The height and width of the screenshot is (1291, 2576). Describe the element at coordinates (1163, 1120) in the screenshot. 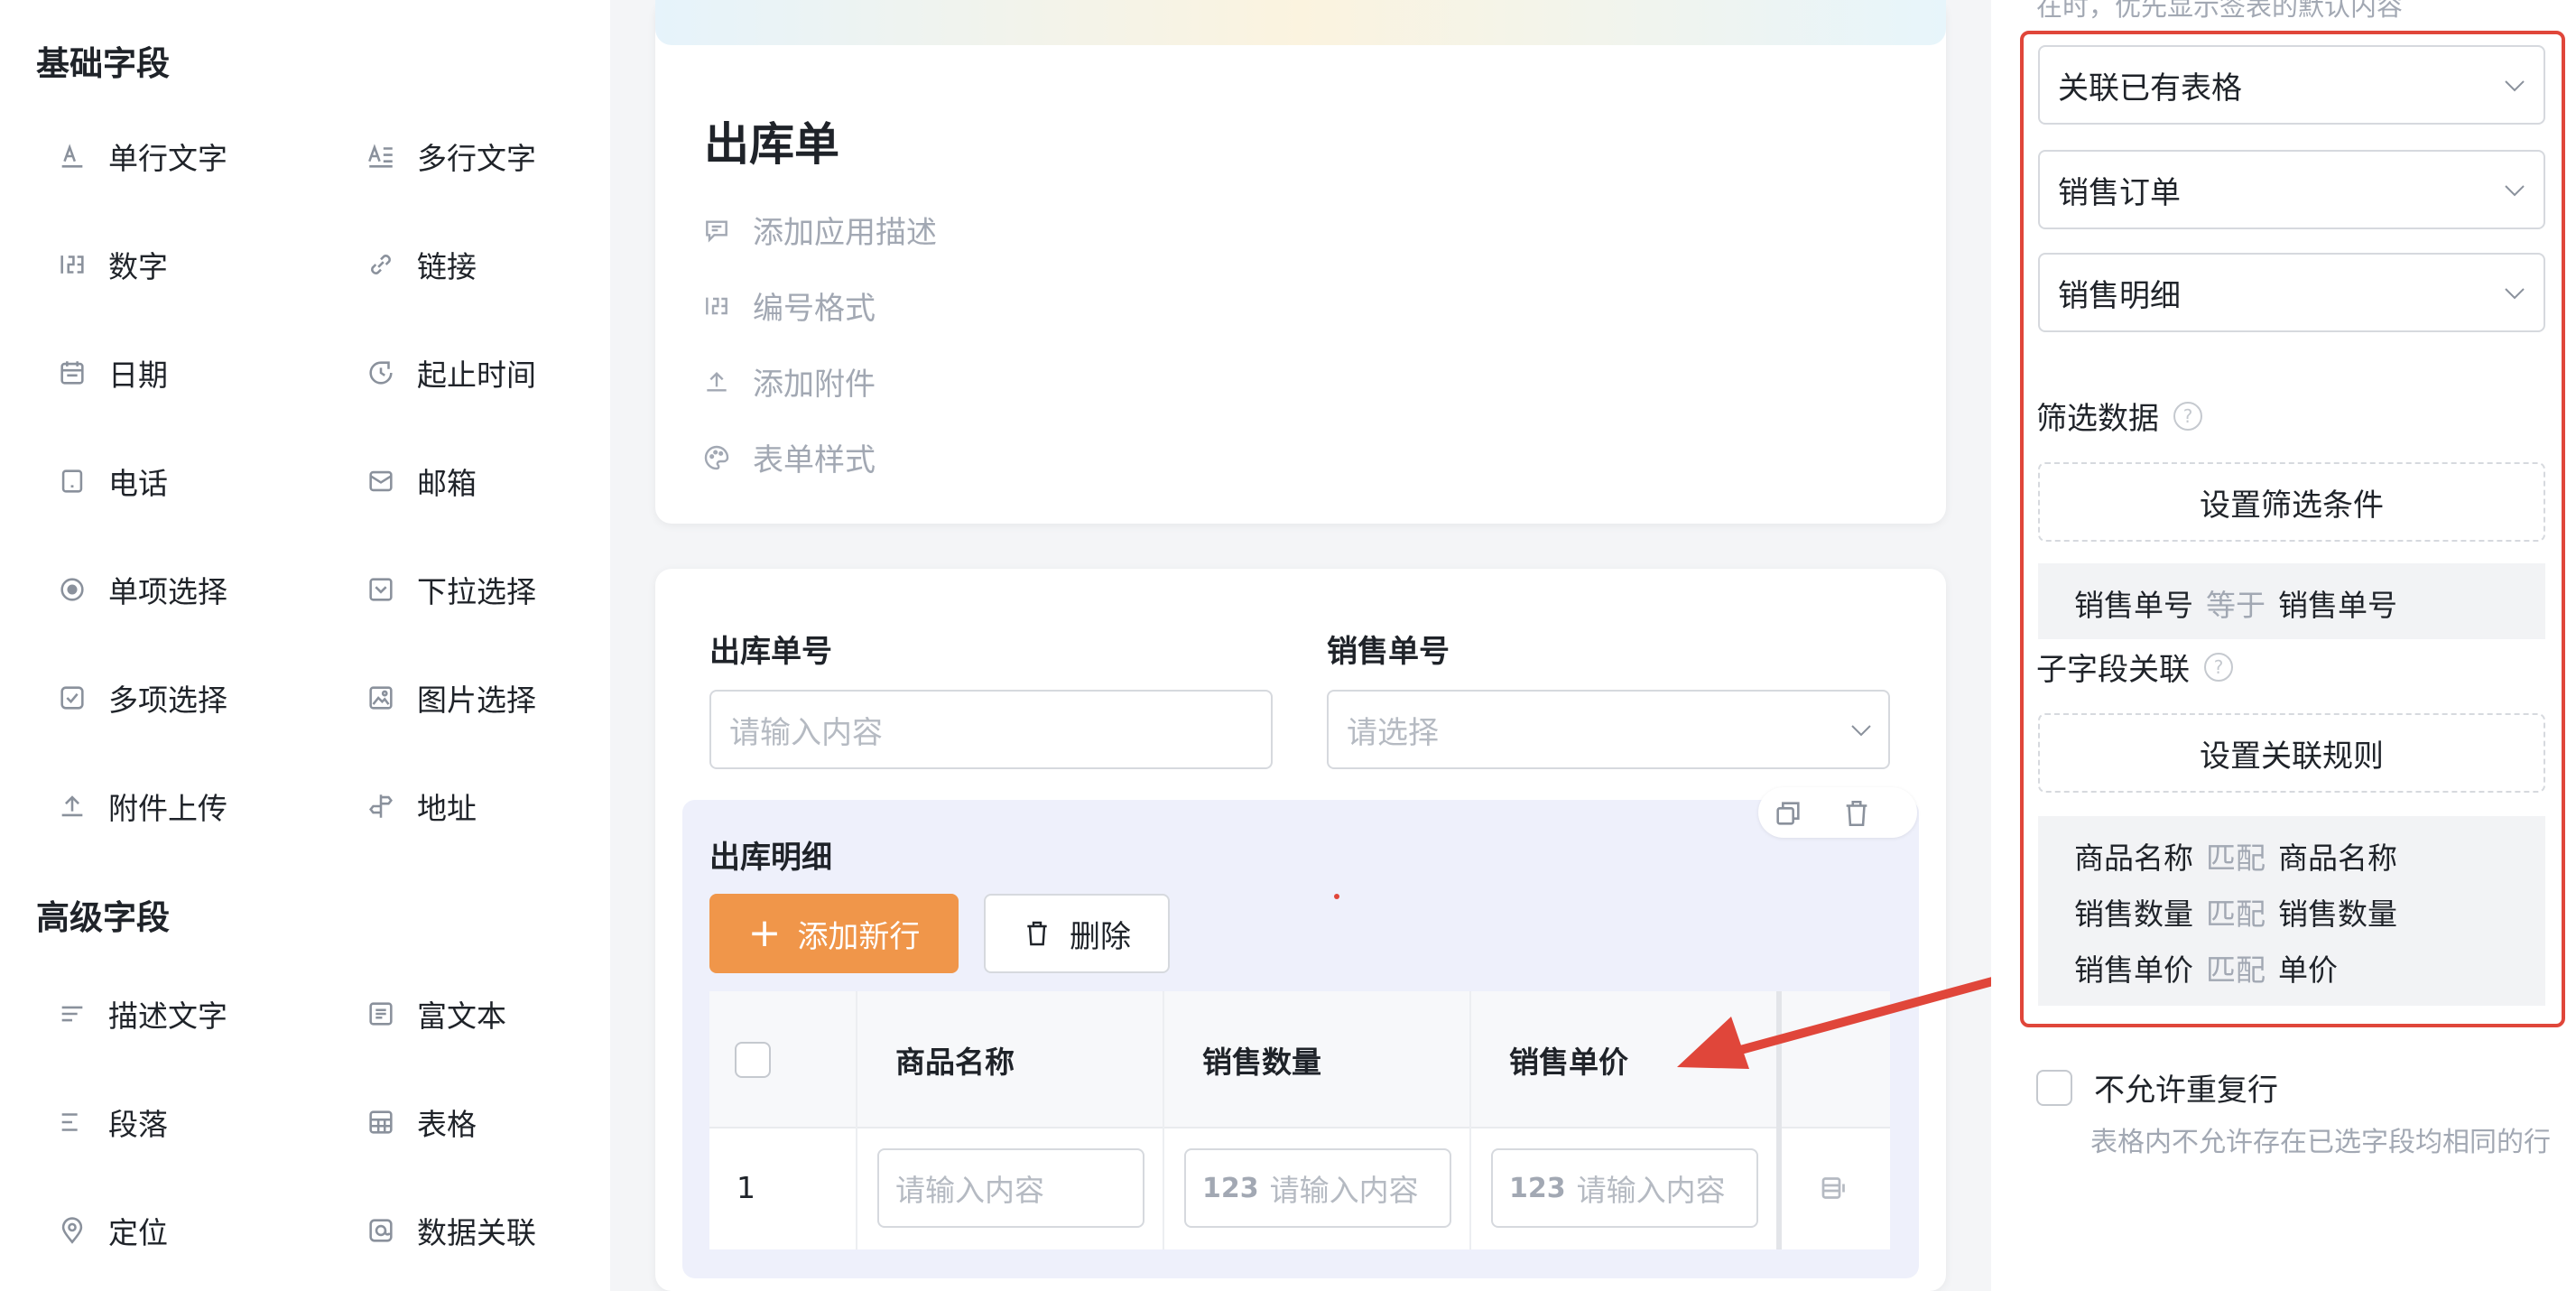

I see `column-divider` at that location.